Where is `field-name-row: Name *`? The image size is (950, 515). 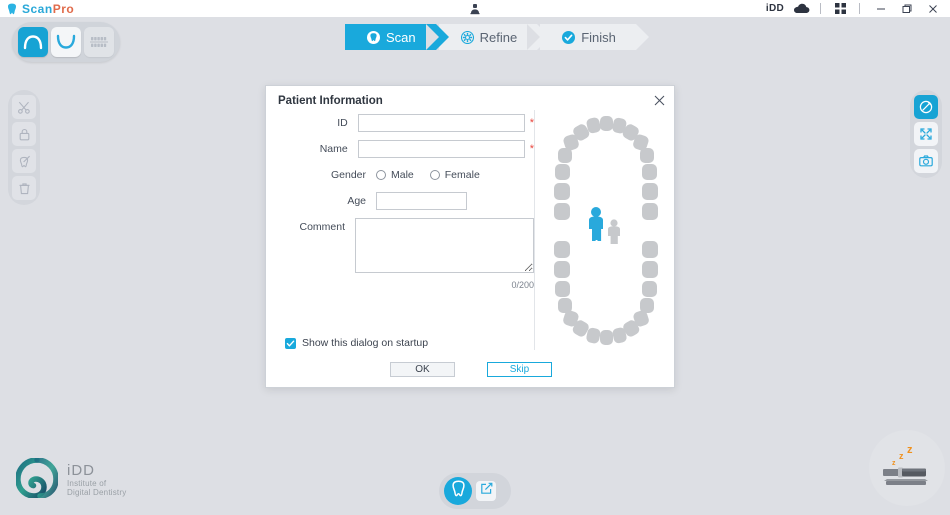 field-name-row: Name * is located at coordinates (400, 149).